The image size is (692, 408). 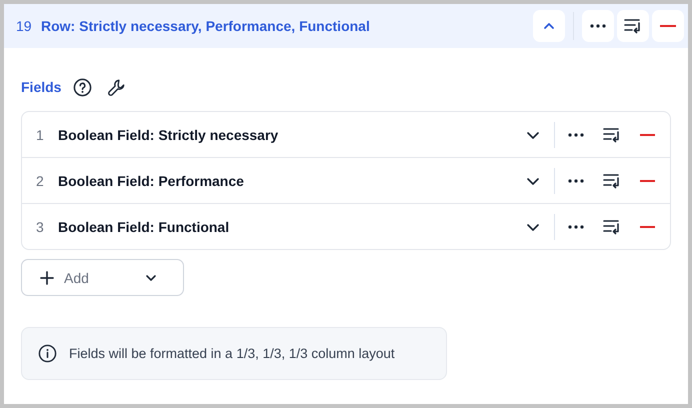 What do you see at coordinates (40, 226) in the screenshot?
I see `field-number: 3` at bounding box center [40, 226].